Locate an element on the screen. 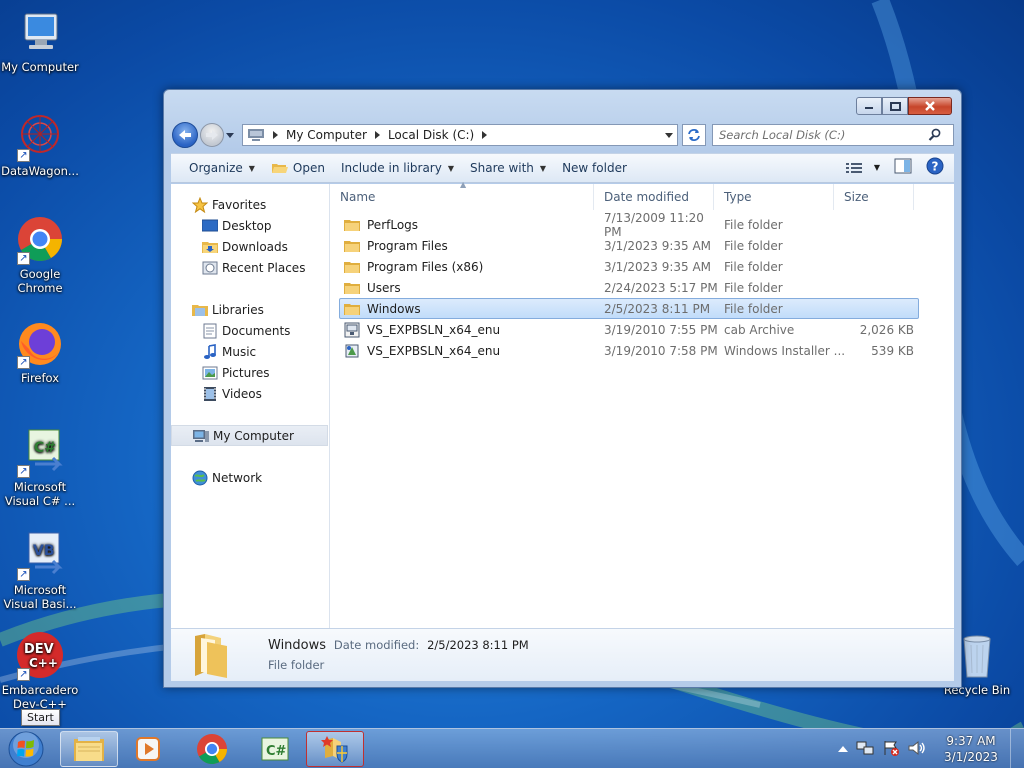 This screenshot has width=1024, height=768. refresh-button is located at coordinates (694, 135).